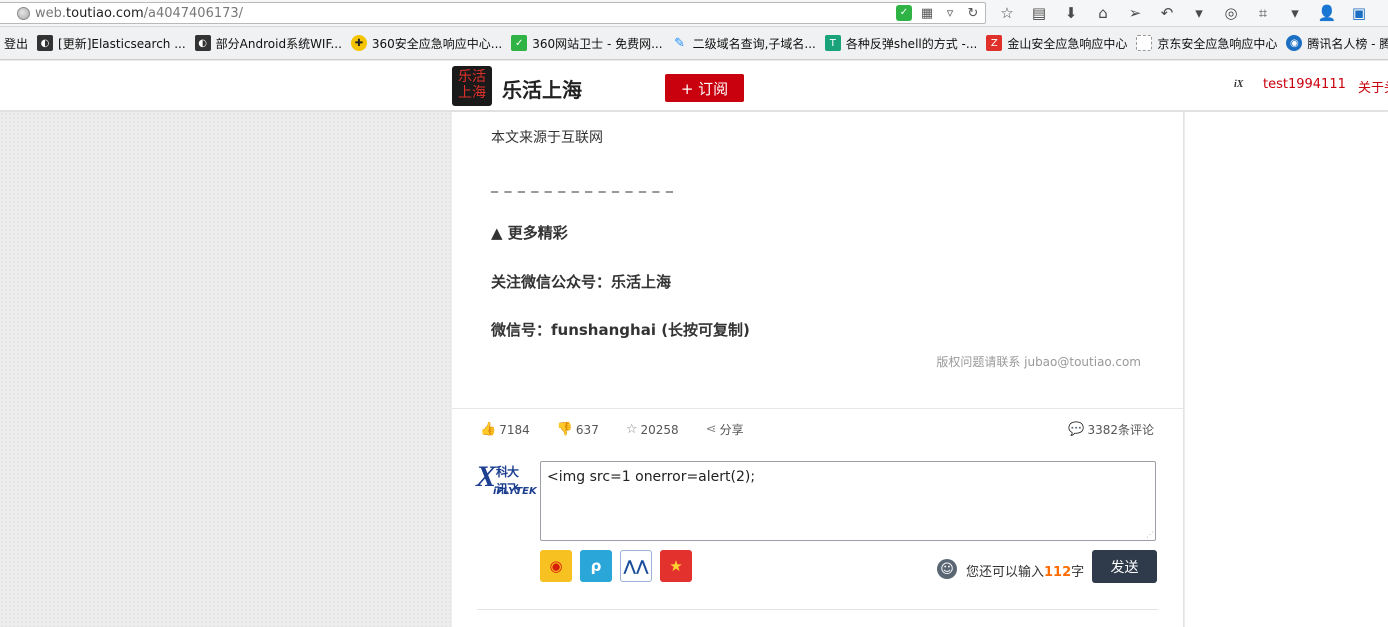 The width and height of the screenshot is (1388, 627). Describe the element at coordinates (1286, 369) in the screenshot. I see `right-sidebar` at that location.